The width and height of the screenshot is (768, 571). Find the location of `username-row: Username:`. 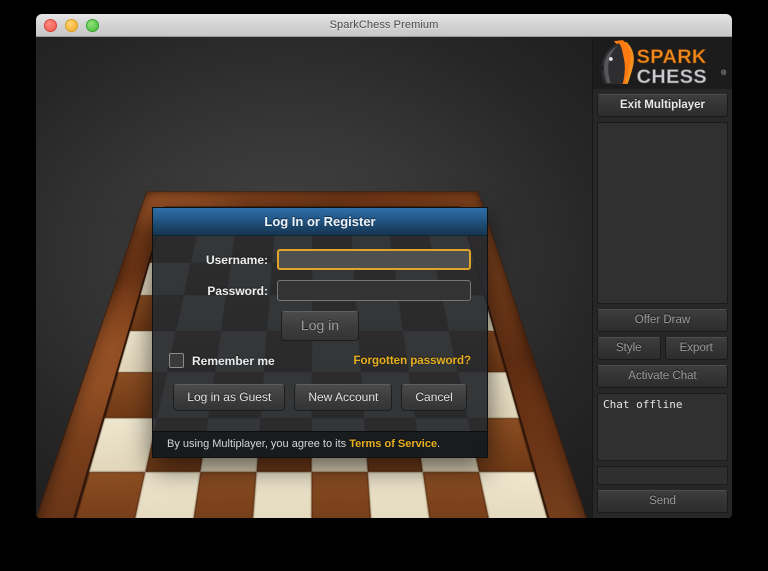

username-row: Username: is located at coordinates (320, 259).